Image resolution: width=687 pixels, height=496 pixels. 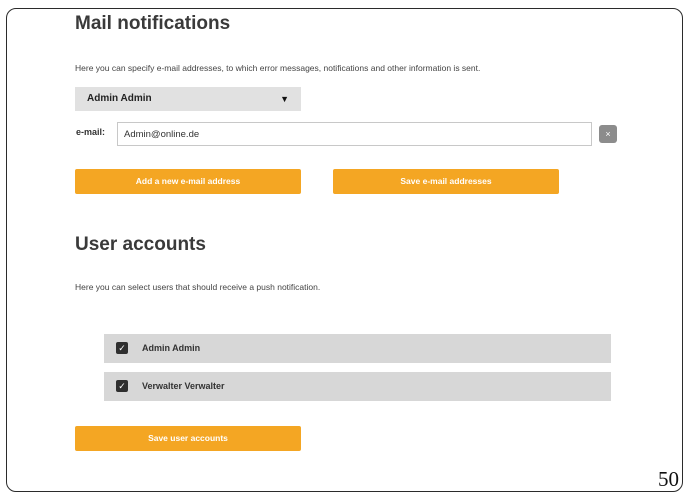 I want to click on save-user-accounts-button: Save user accounts, so click(x=188, y=438).